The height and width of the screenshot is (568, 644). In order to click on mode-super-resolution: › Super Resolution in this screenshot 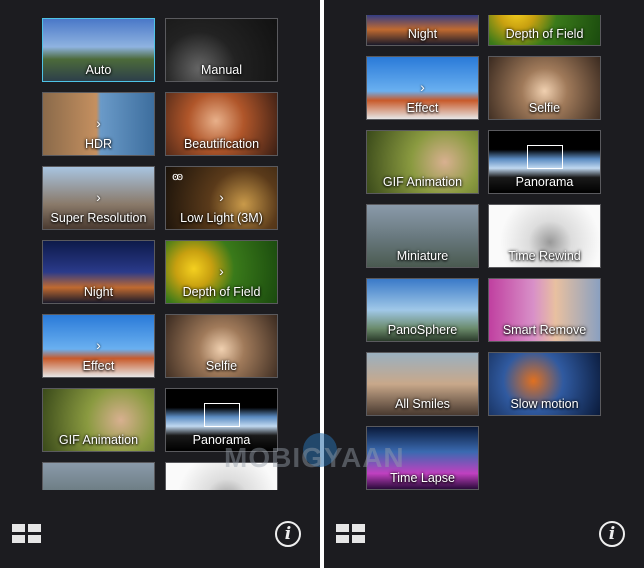, I will do `click(98, 198)`.